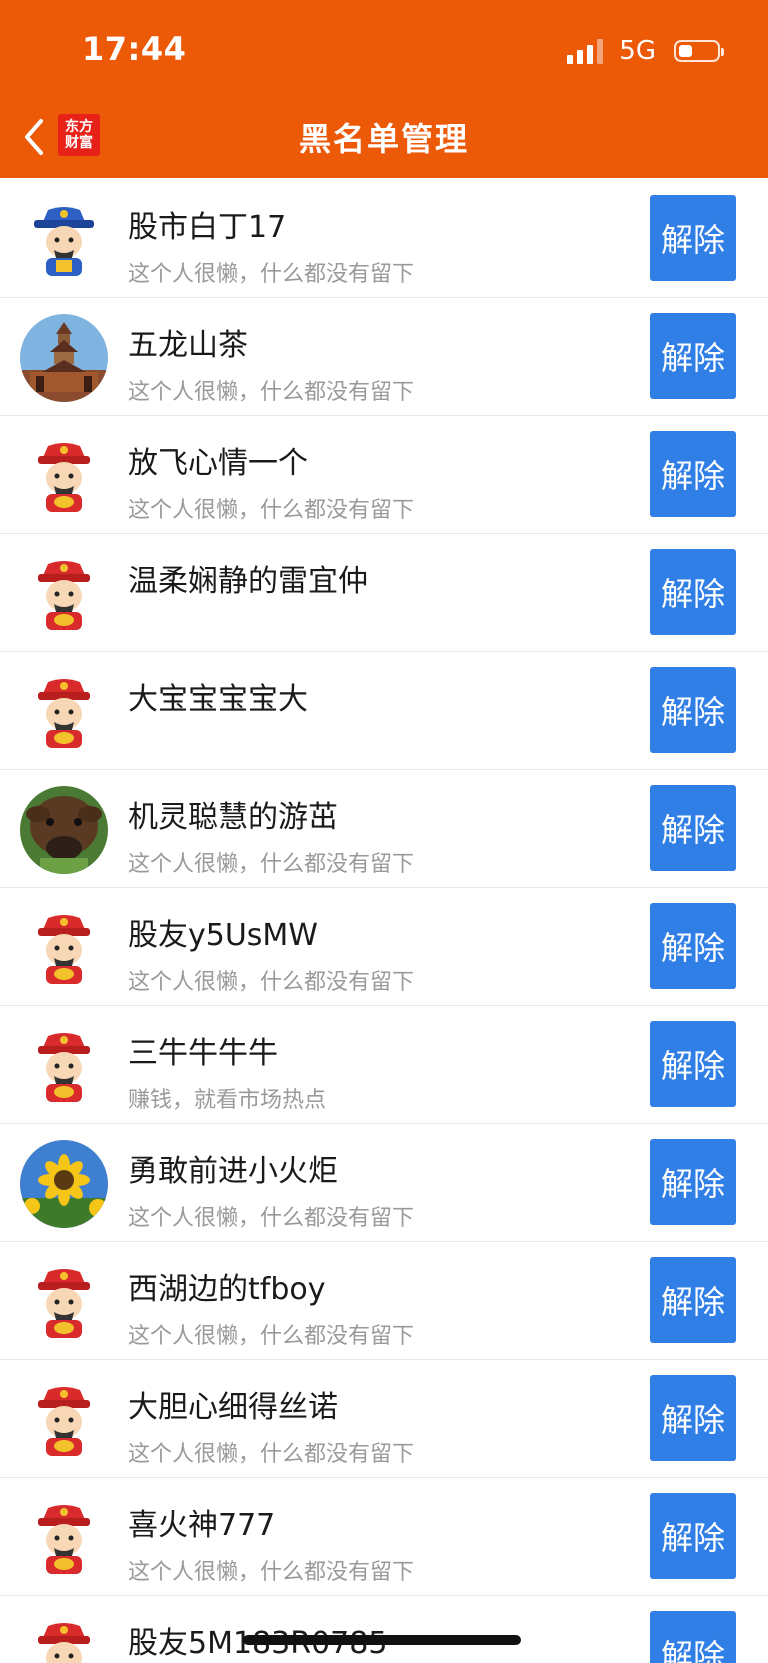  What do you see at coordinates (134, 49) in the screenshot?
I see `status-time: 17:44` at bounding box center [134, 49].